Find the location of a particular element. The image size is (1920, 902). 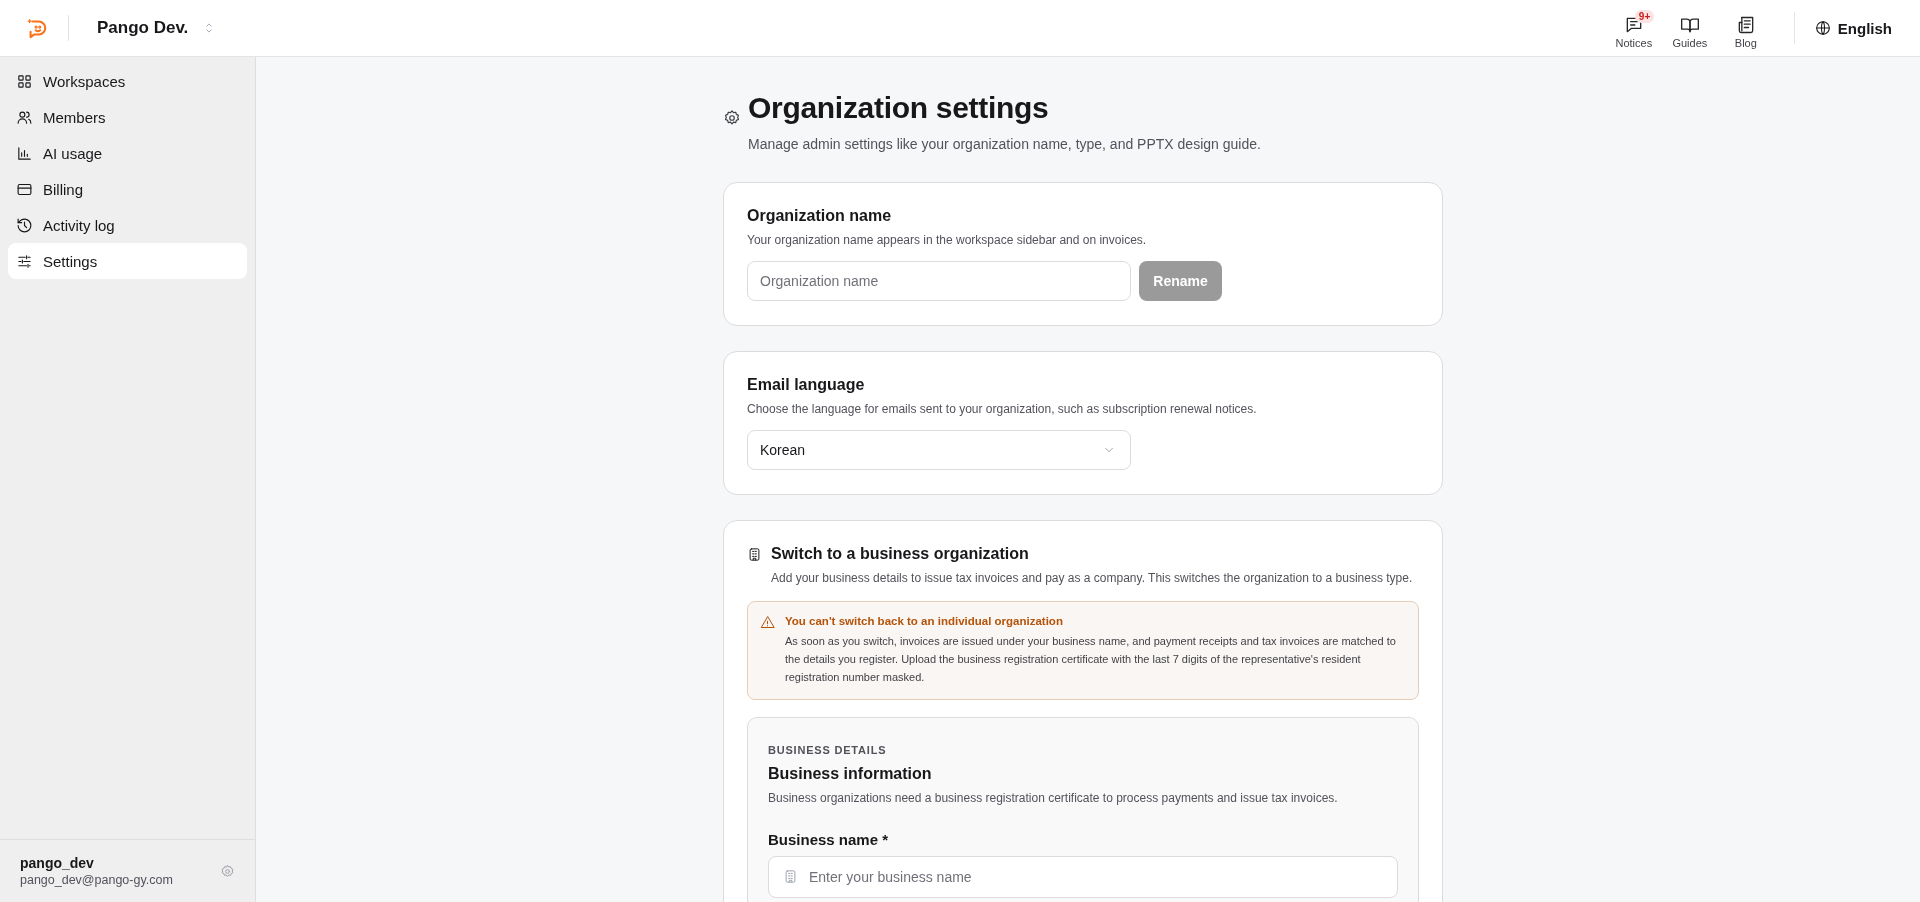

organization-switcher: Pango Dev. is located at coordinates (157, 28).